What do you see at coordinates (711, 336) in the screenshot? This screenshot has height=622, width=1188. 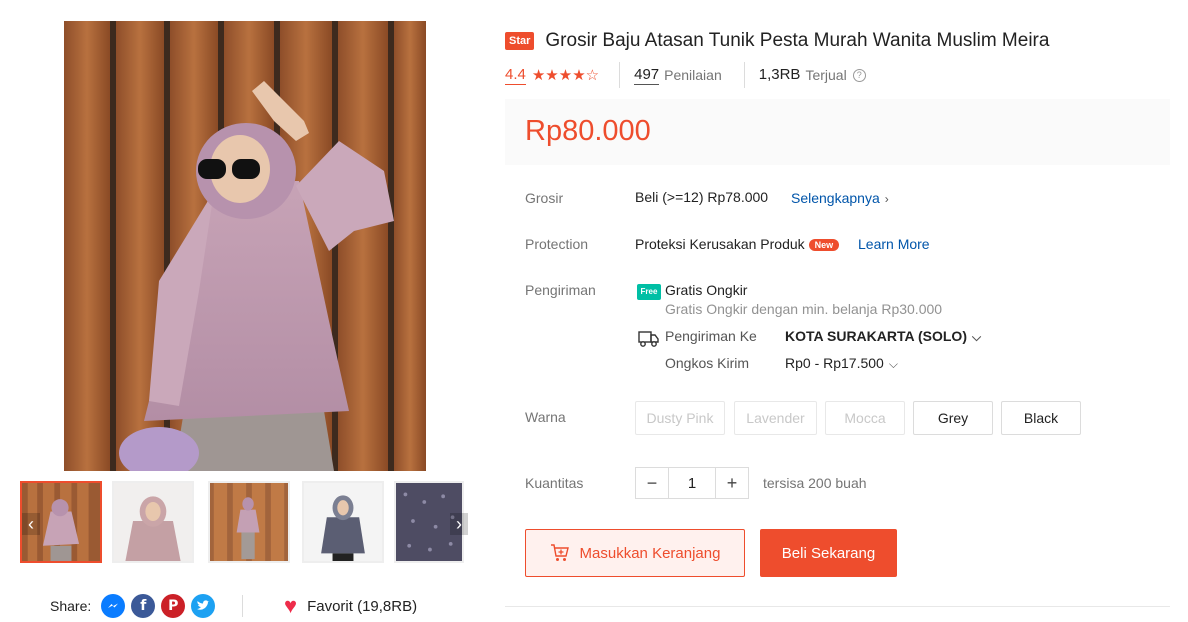 I see `ship-to-label: Pengiriman Ke` at bounding box center [711, 336].